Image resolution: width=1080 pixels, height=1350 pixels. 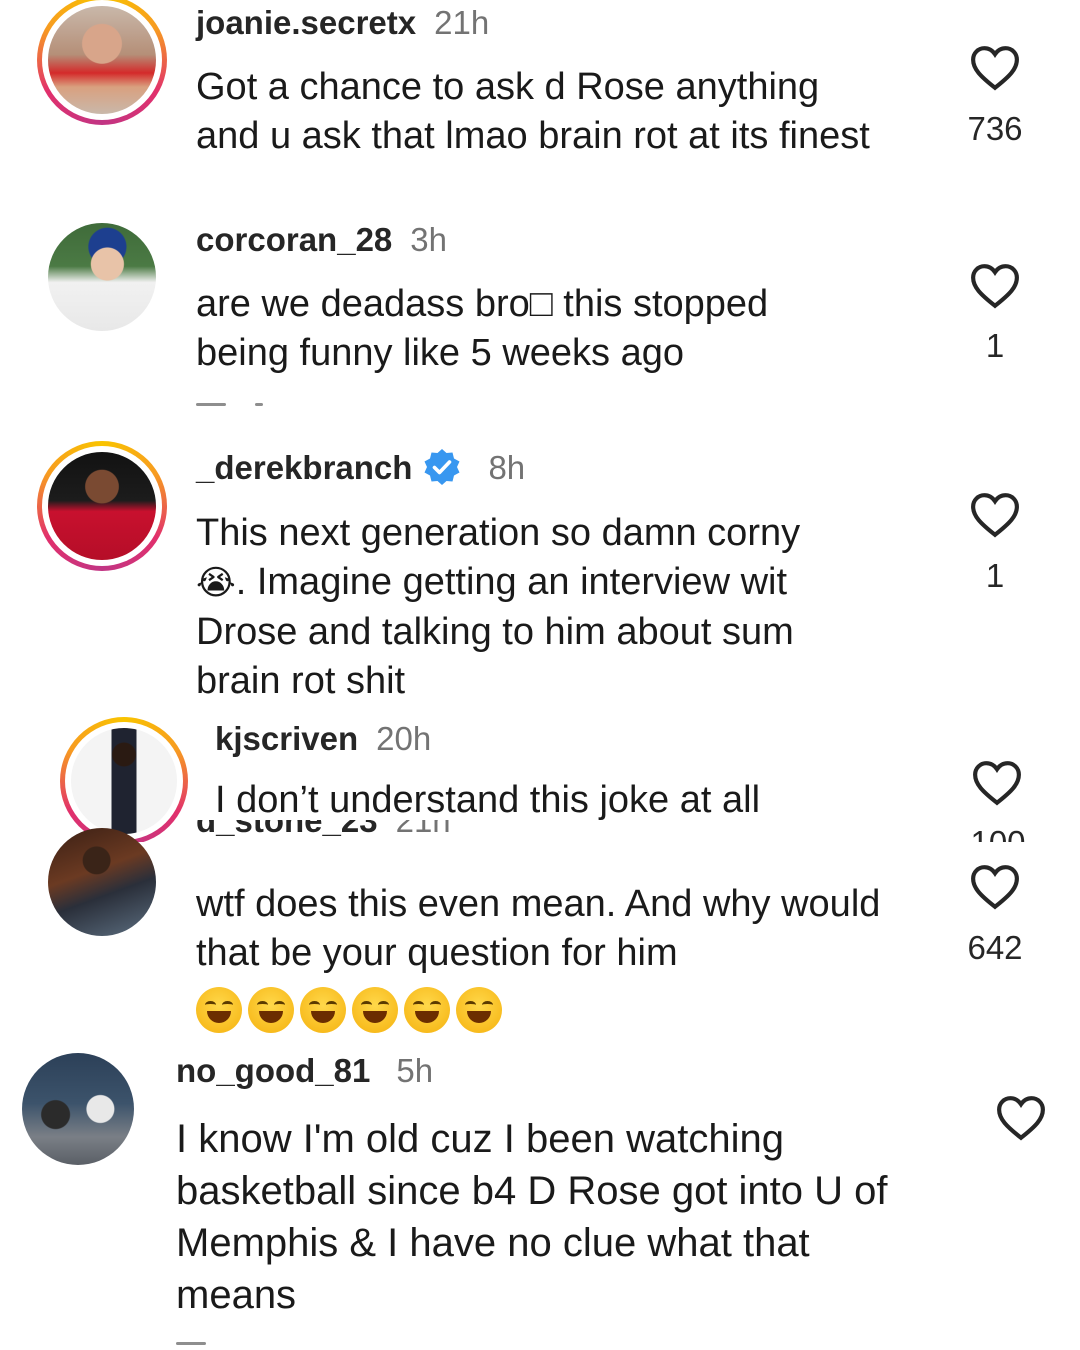 I want to click on comment-username: _derekbranch 8h, so click(x=360, y=468).